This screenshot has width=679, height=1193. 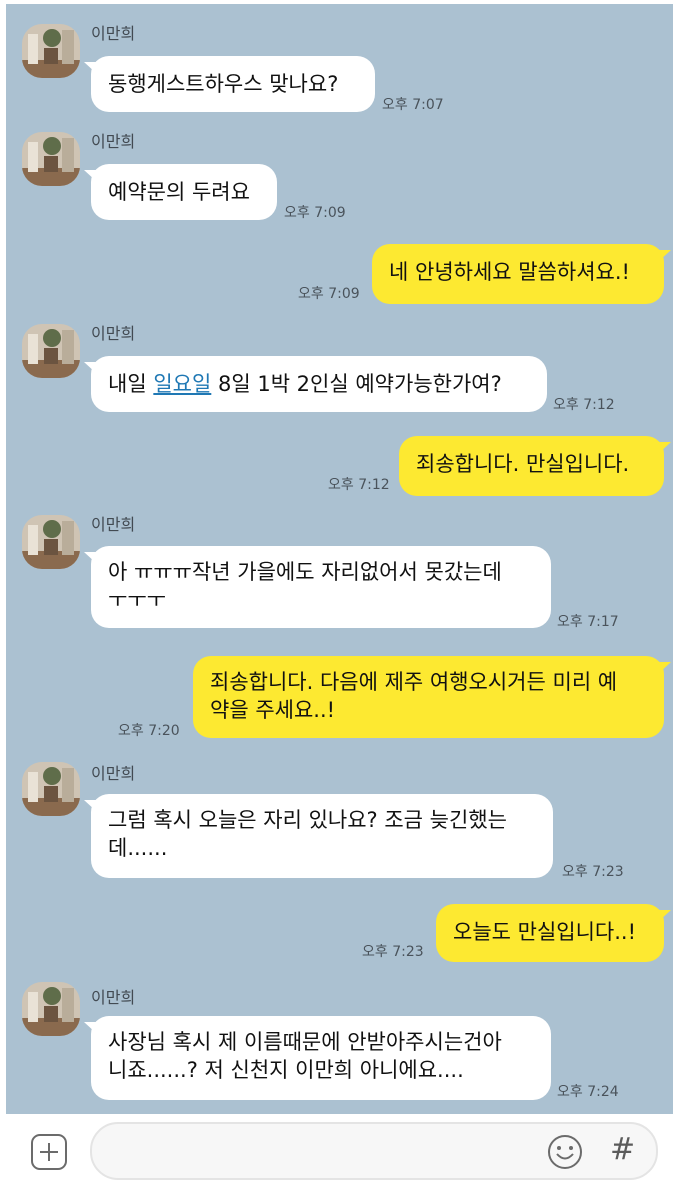 I want to click on message-time: 오후 7:07, so click(x=413, y=105).